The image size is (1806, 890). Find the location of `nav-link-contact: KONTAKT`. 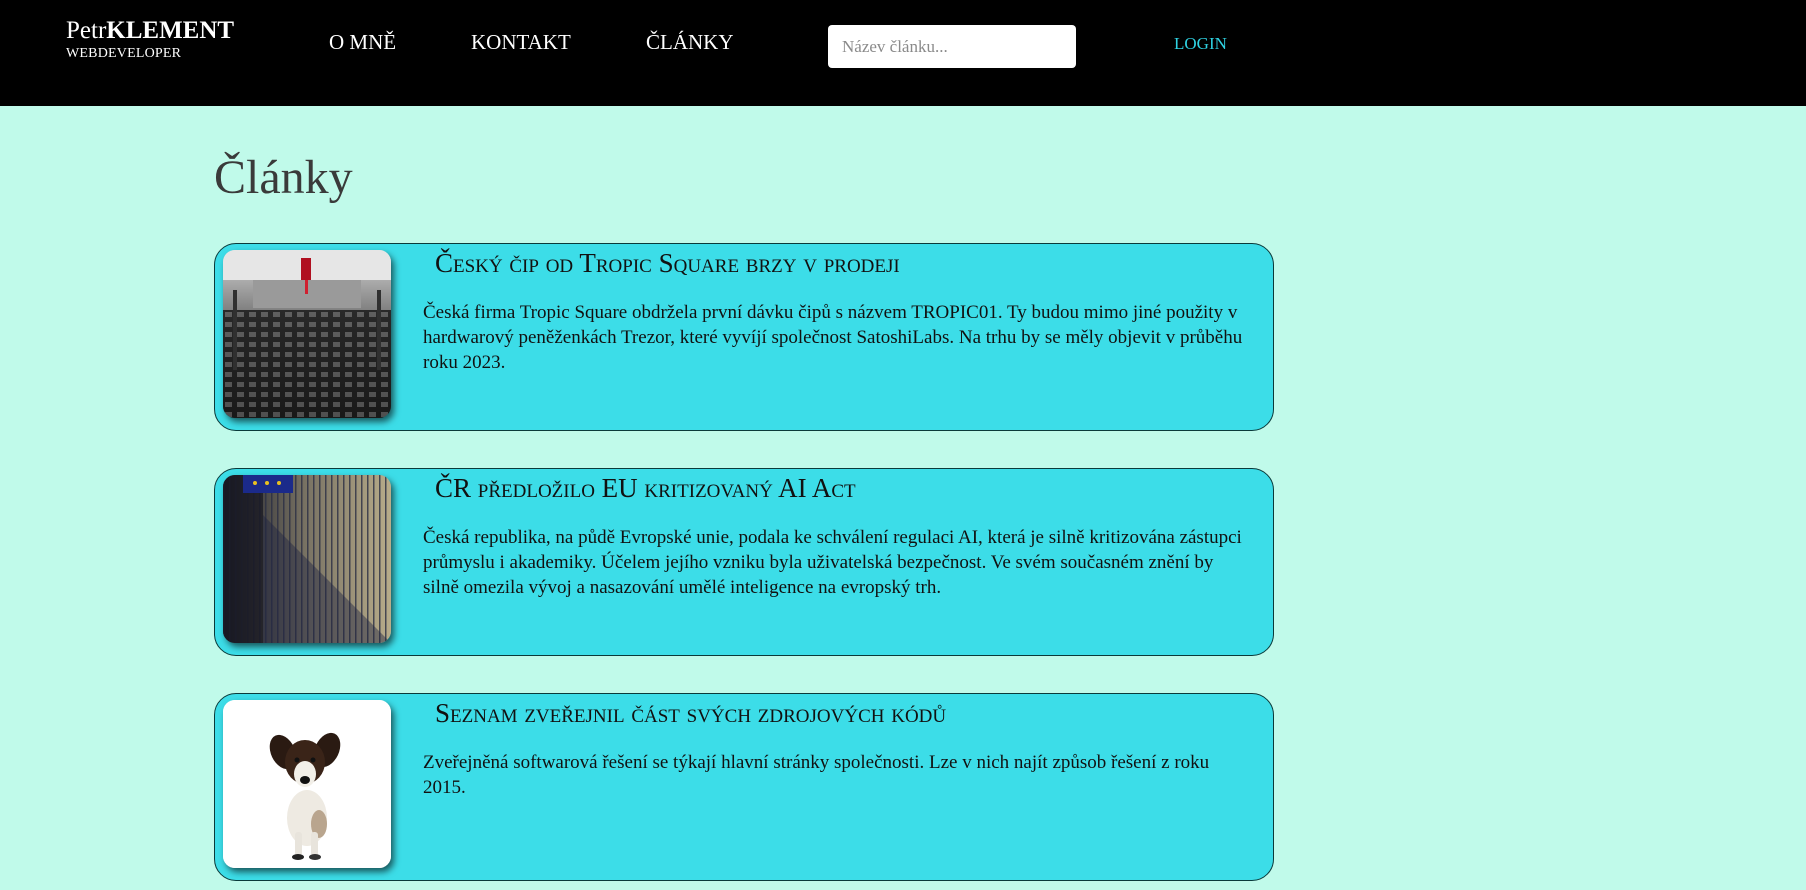

nav-link-contact: KONTAKT is located at coordinates (521, 42).